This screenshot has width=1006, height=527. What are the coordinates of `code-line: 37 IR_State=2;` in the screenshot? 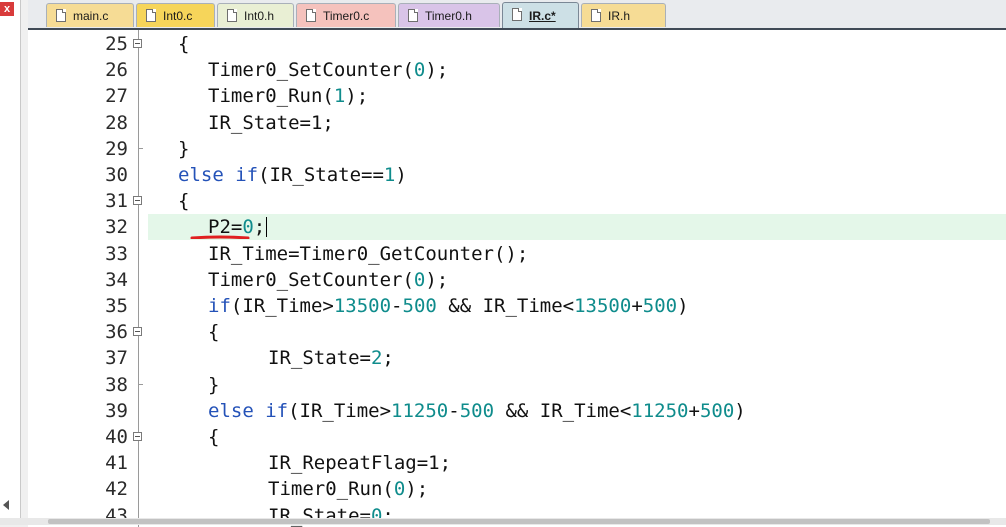 It's located at (517, 358).